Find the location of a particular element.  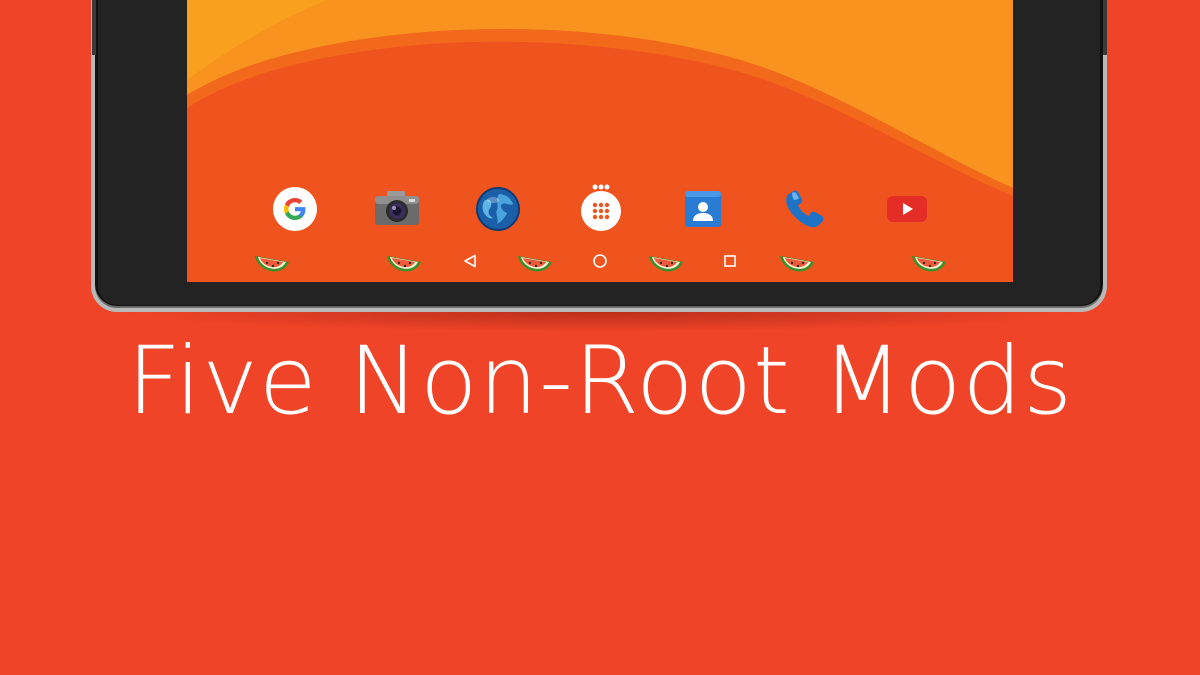

google-icon is located at coordinates (295, 209).